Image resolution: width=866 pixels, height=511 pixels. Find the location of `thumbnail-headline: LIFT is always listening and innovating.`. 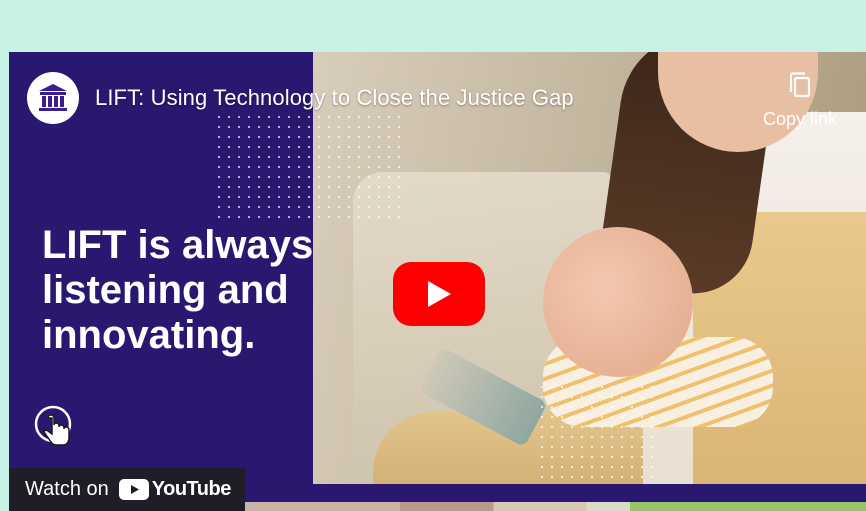

thumbnail-headline: LIFT is always listening and innovating. is located at coordinates (178, 290).